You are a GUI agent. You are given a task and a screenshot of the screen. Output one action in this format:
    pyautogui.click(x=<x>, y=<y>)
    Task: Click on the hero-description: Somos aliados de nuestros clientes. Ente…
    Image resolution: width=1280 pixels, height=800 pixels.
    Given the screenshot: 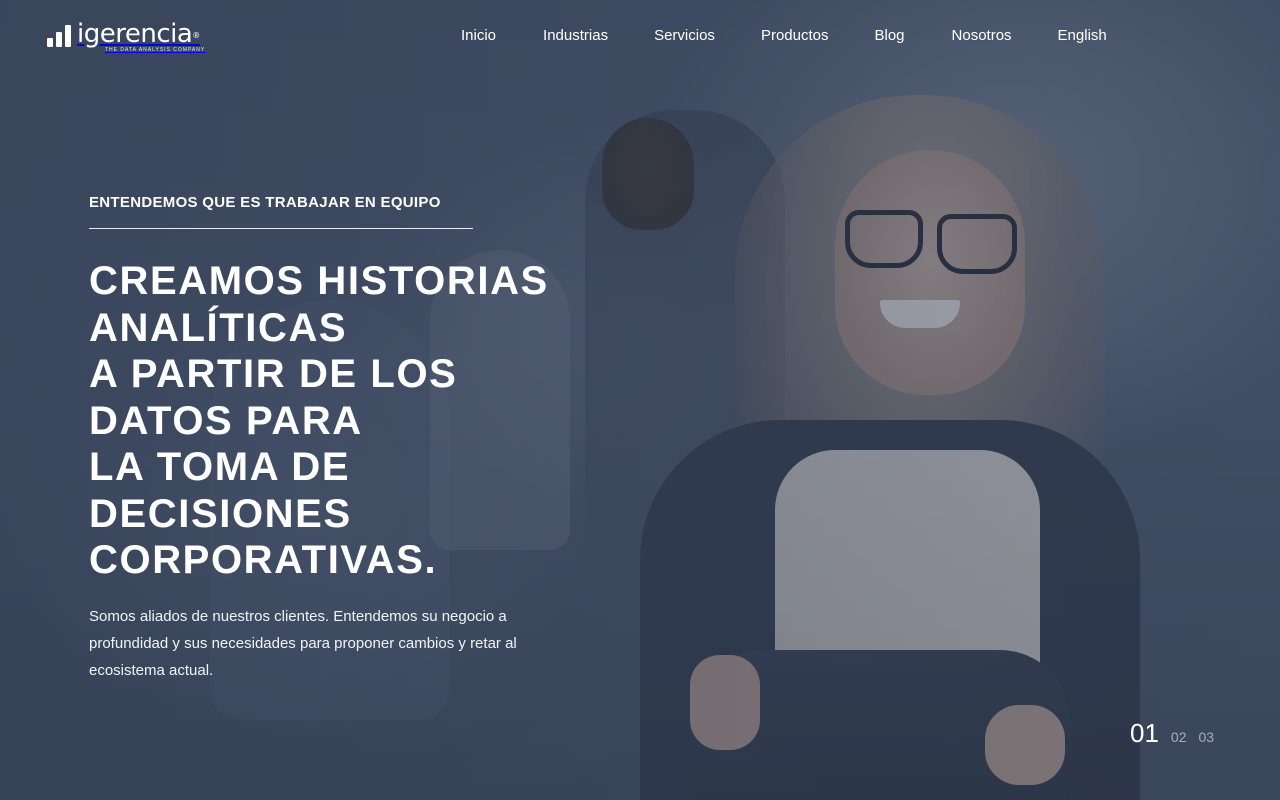 What is the action you would take?
    pyautogui.click(x=303, y=643)
    